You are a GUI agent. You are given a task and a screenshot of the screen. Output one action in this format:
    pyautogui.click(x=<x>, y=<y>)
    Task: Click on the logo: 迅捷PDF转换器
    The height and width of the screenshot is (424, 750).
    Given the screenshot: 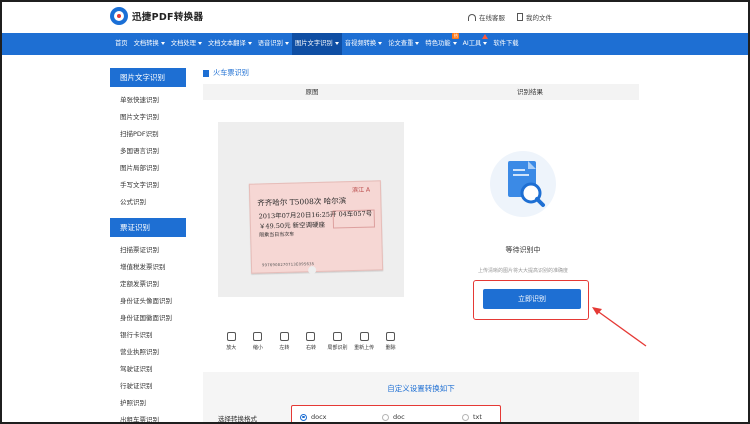 What is the action you would take?
    pyautogui.click(x=156, y=16)
    